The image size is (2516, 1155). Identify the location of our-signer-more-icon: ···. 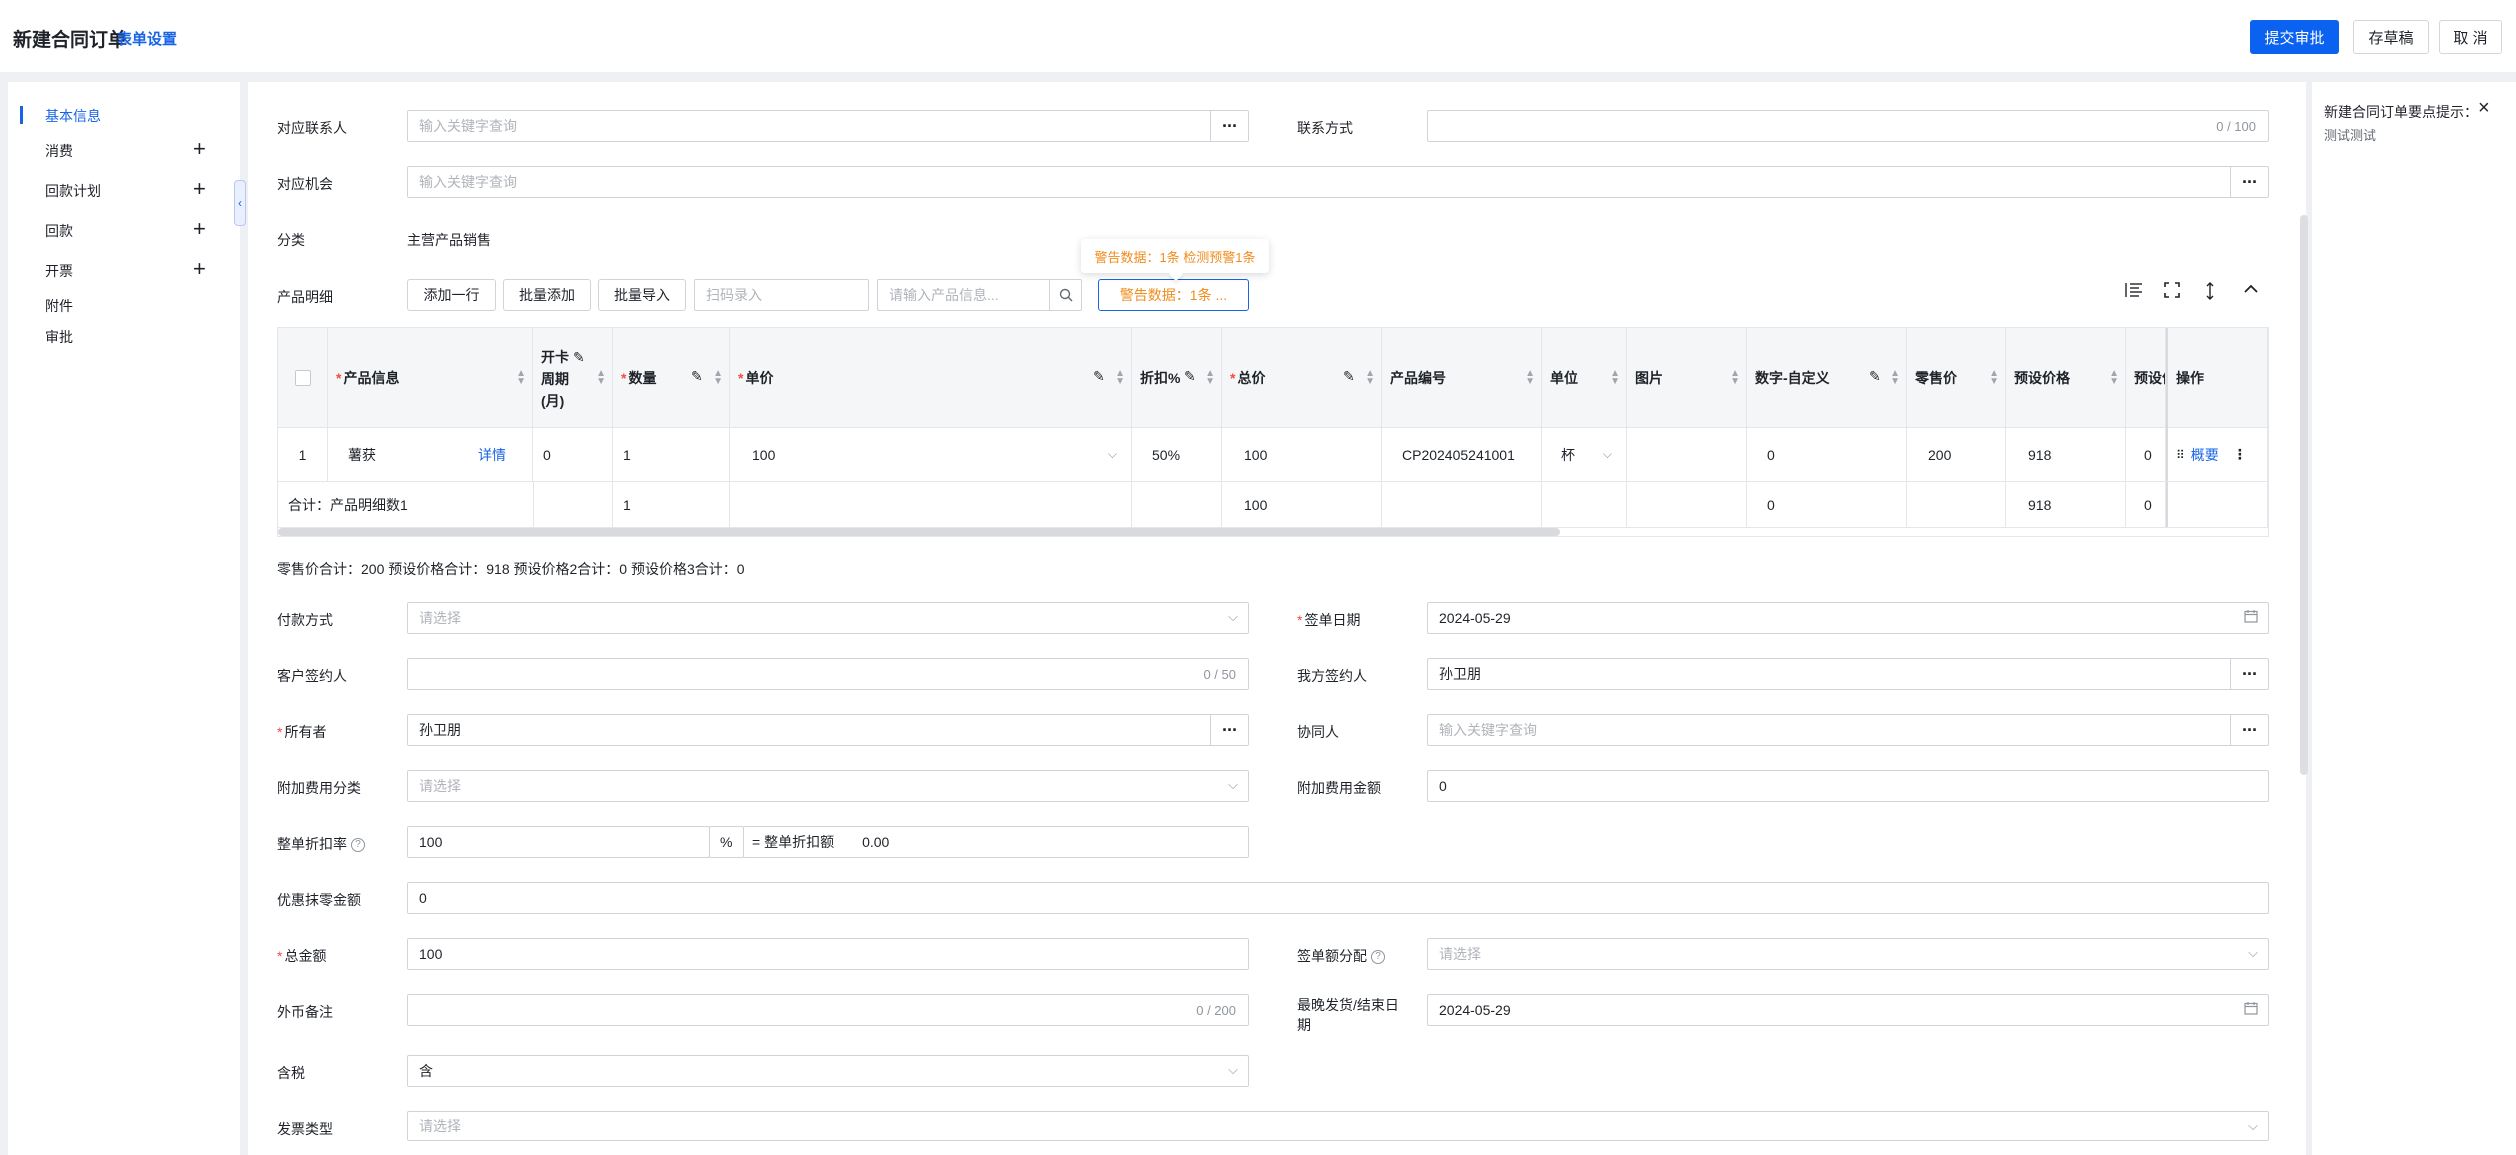
(2249, 674).